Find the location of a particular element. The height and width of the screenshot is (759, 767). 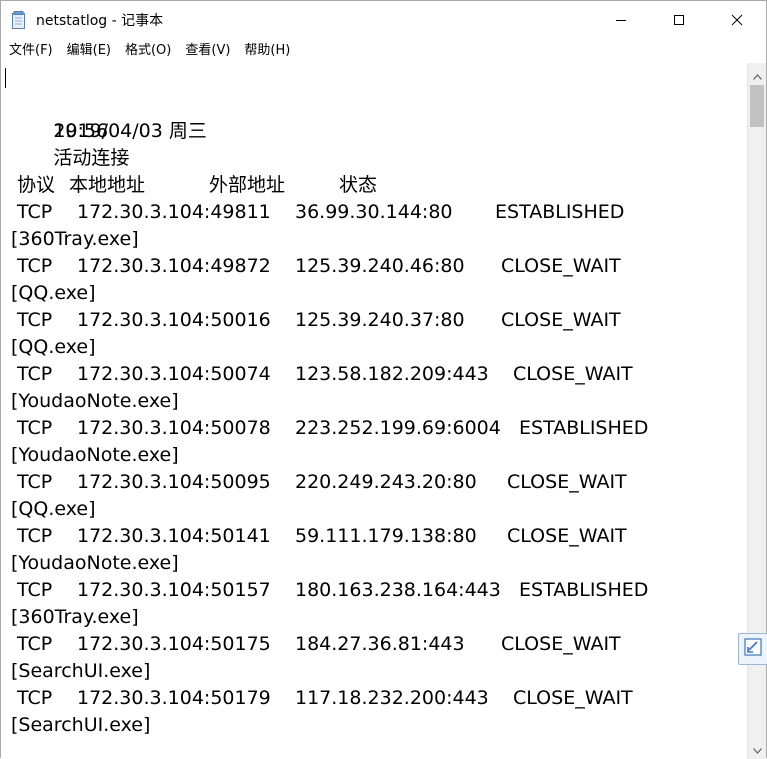

minimize-button is located at coordinates (621, 20).